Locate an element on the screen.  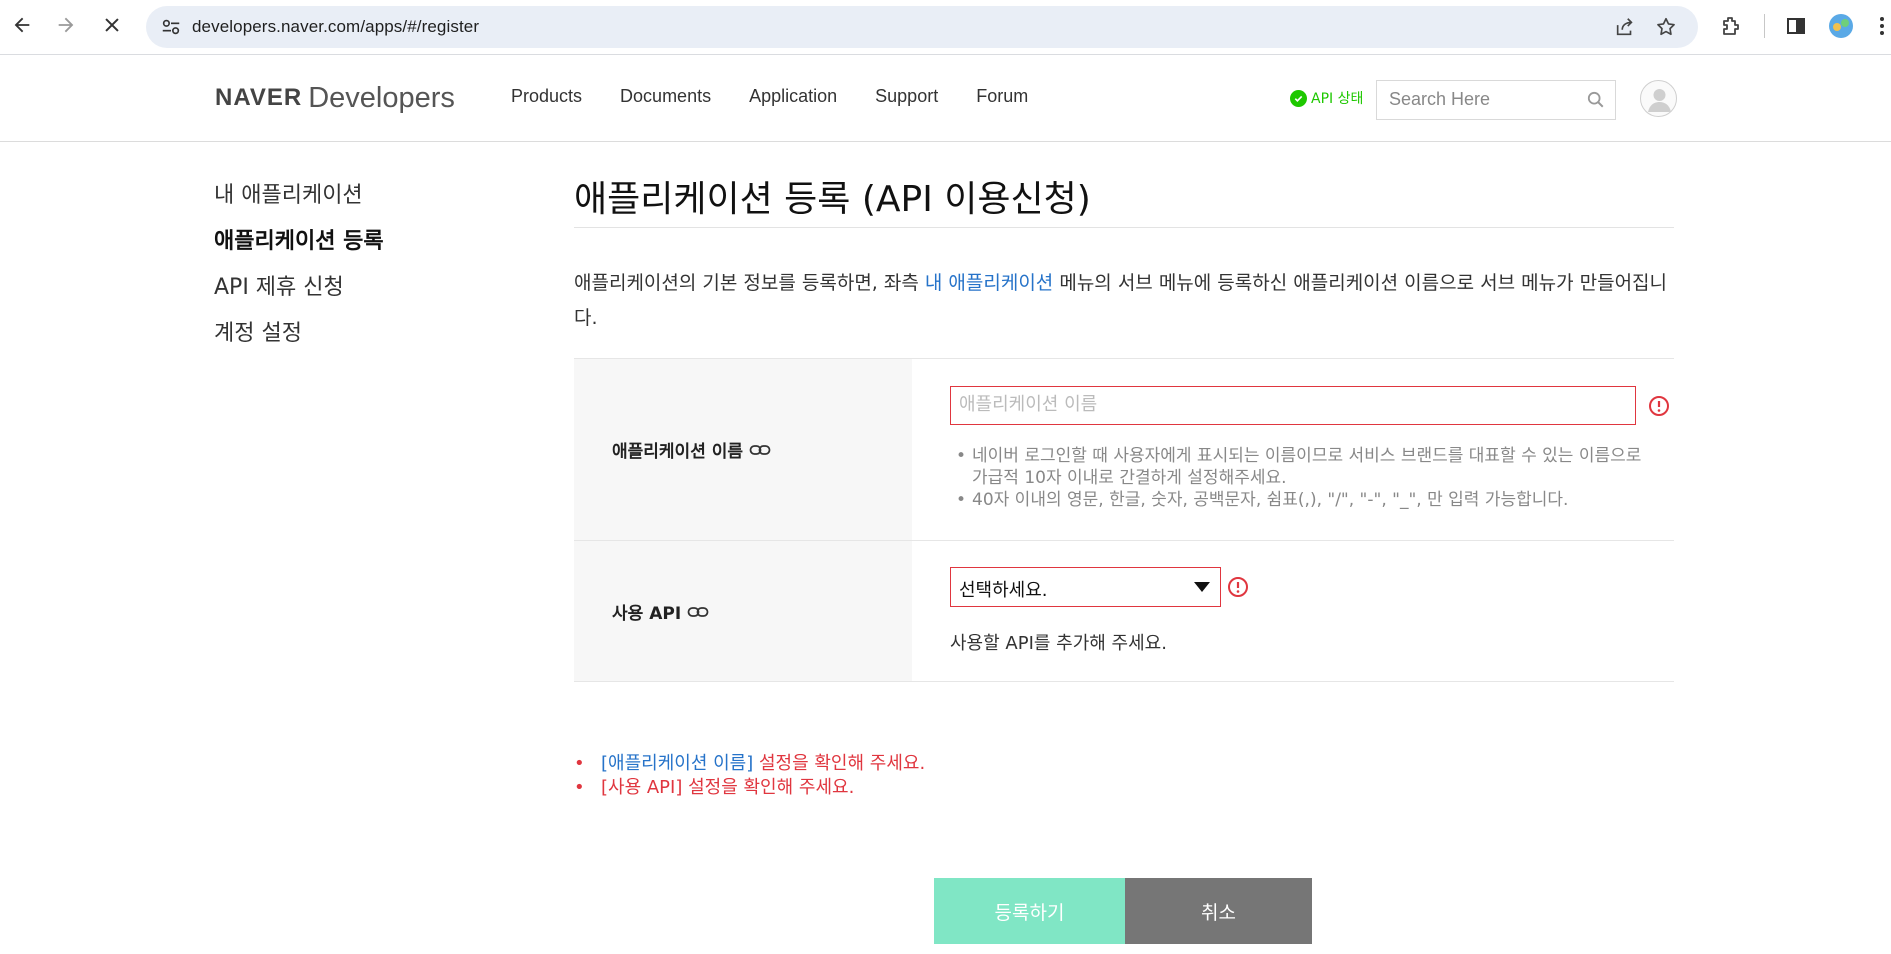
sidebar: 내 애플리케이션 애플리케이션 등록 API 제휴 신청 계정 설정 is located at coordinates (299, 272).